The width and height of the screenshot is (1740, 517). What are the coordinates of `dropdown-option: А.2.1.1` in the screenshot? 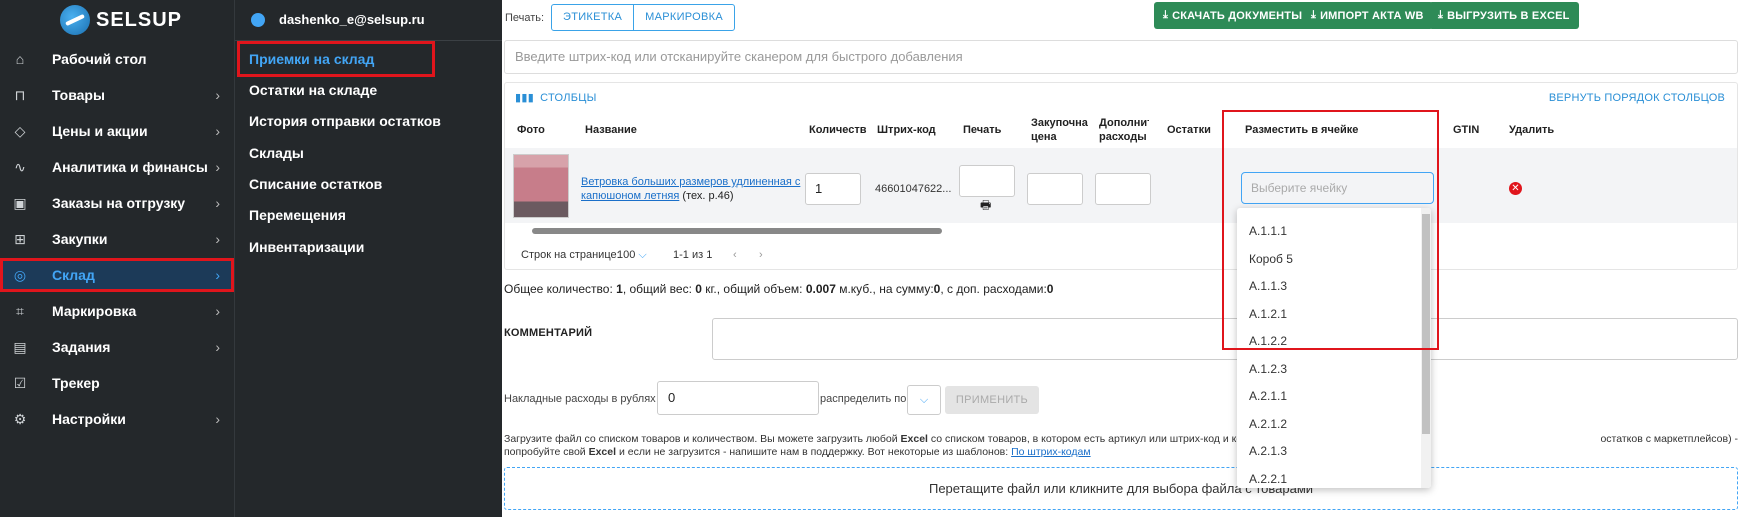 It's located at (1268, 396).